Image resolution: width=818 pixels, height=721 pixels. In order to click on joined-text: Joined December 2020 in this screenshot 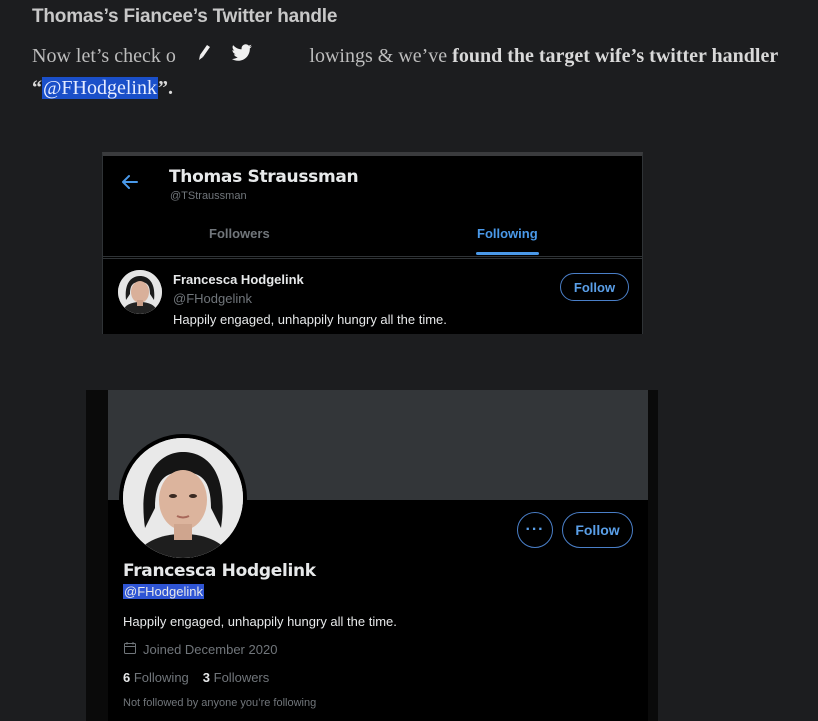, I will do `click(210, 649)`.